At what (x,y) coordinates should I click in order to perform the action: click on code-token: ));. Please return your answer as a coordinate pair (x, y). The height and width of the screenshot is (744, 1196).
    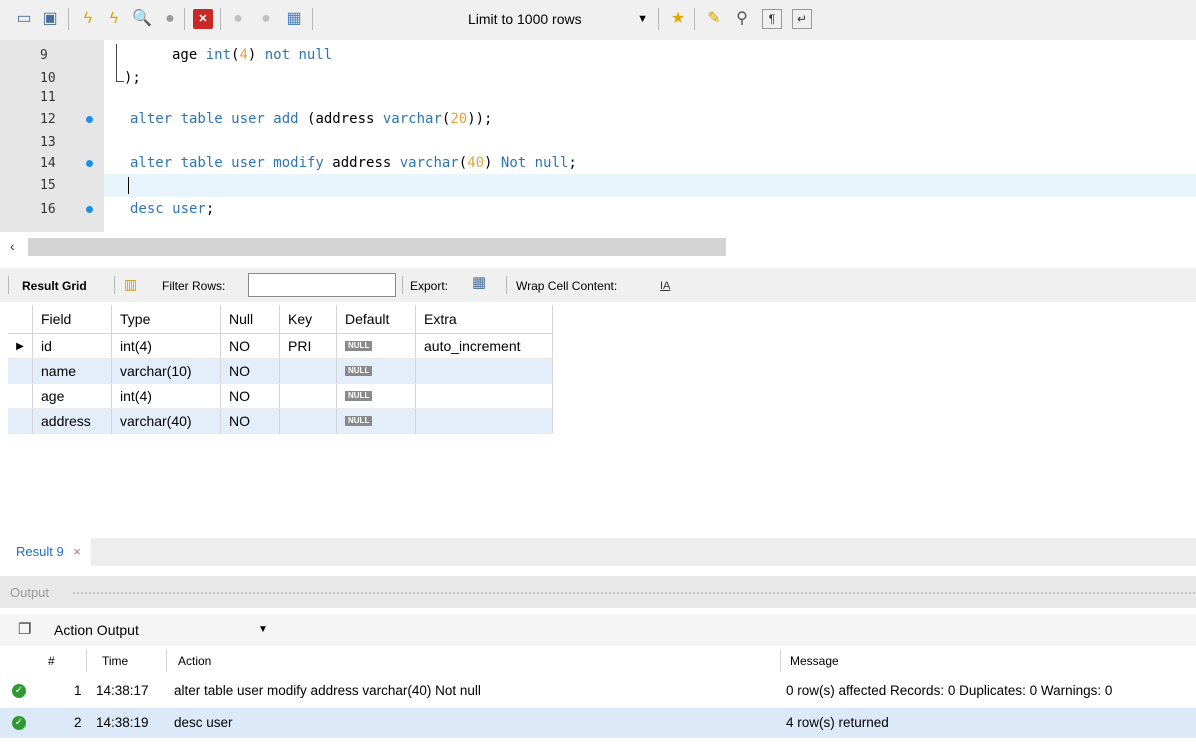
    Looking at the image, I should click on (480, 119).